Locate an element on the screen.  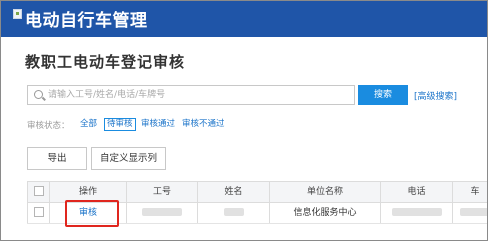
search-box is located at coordinates (191, 95).